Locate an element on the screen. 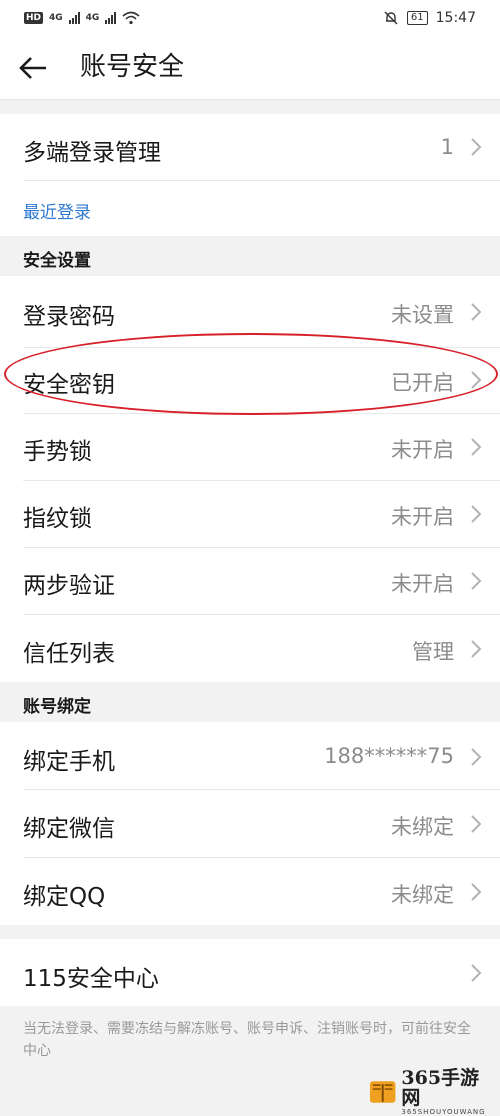  bind-phone-row: 绑定手机 188******75 is located at coordinates (250, 755).